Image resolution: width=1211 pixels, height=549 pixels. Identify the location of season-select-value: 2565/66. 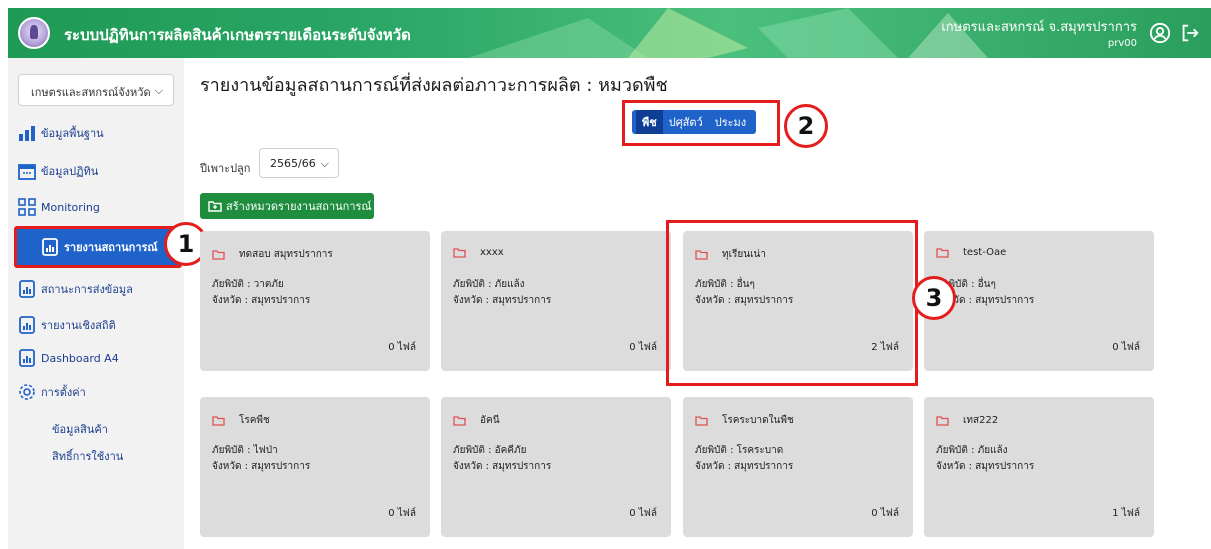
(293, 163).